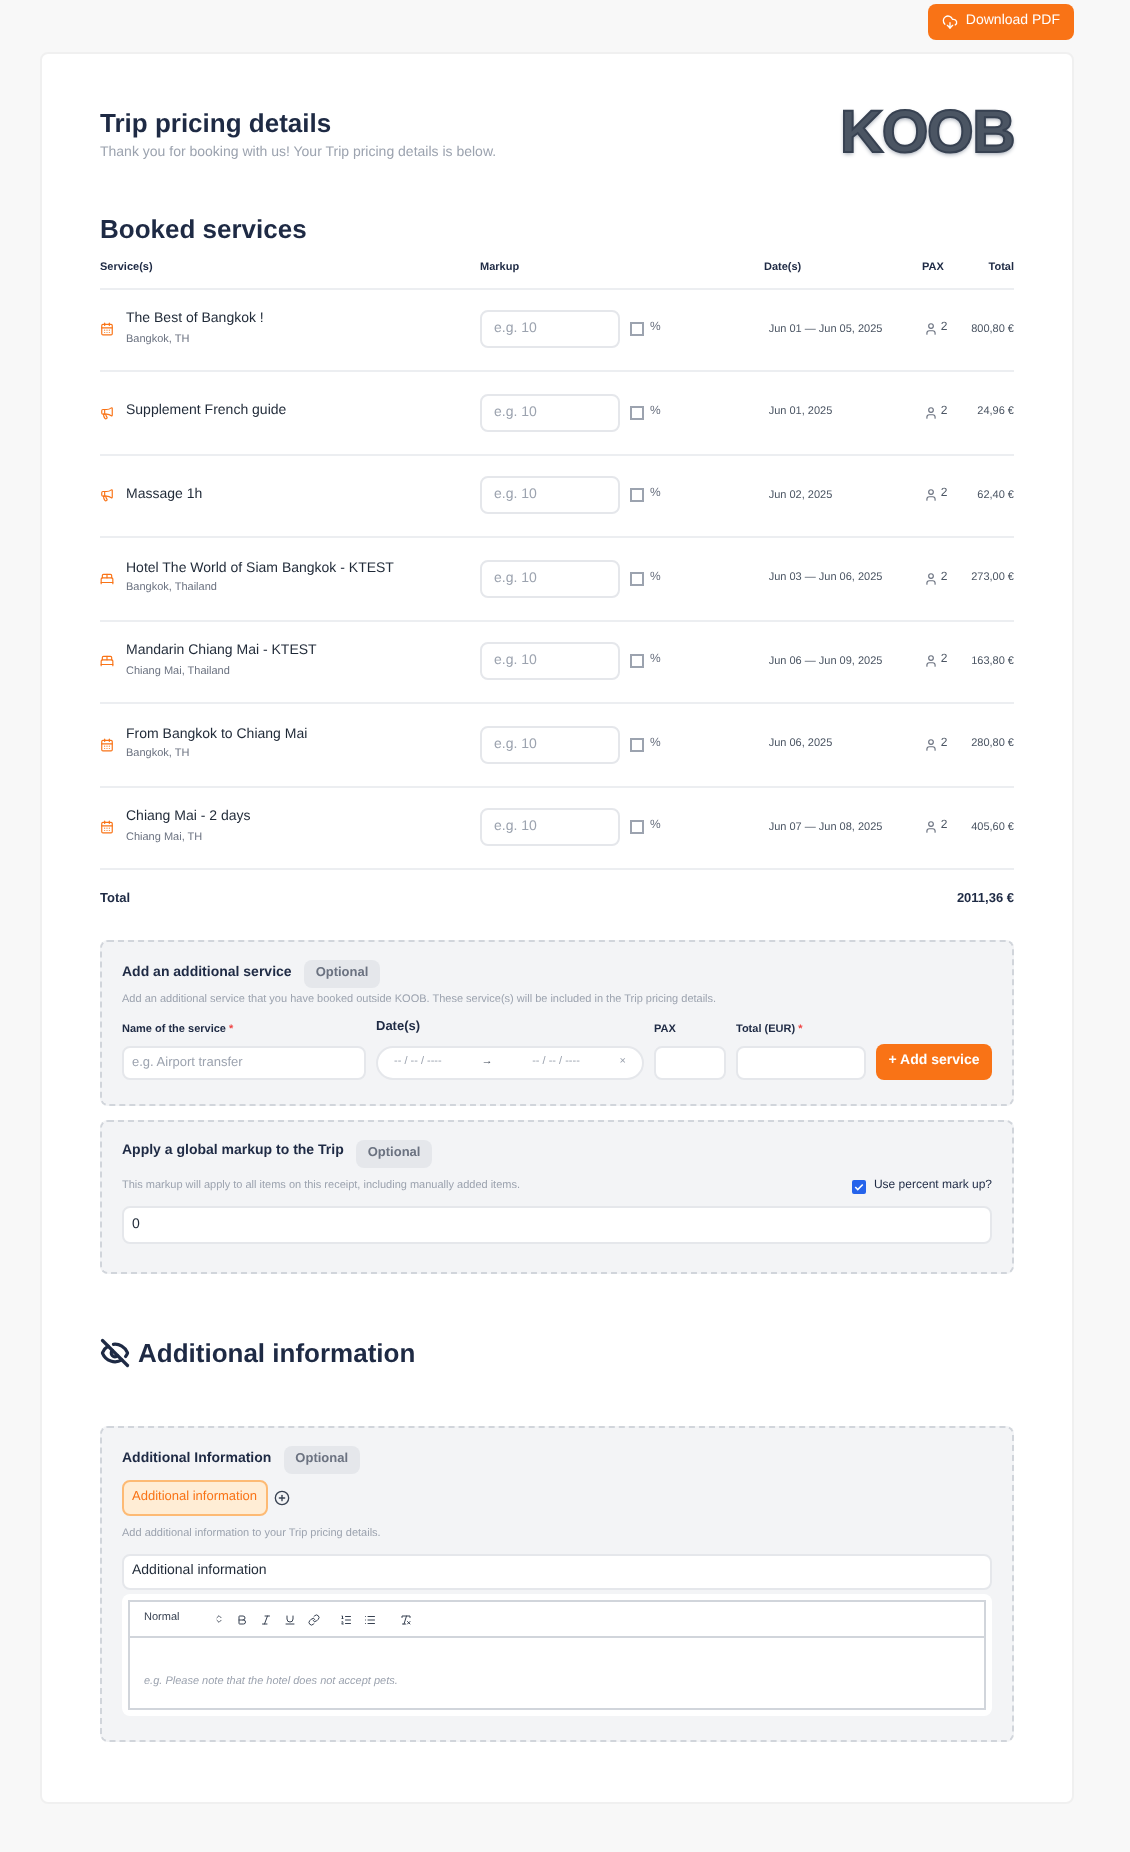 The width and height of the screenshot is (1130, 1852). What do you see at coordinates (927, 134) in the screenshot?
I see `logo: KOOB` at bounding box center [927, 134].